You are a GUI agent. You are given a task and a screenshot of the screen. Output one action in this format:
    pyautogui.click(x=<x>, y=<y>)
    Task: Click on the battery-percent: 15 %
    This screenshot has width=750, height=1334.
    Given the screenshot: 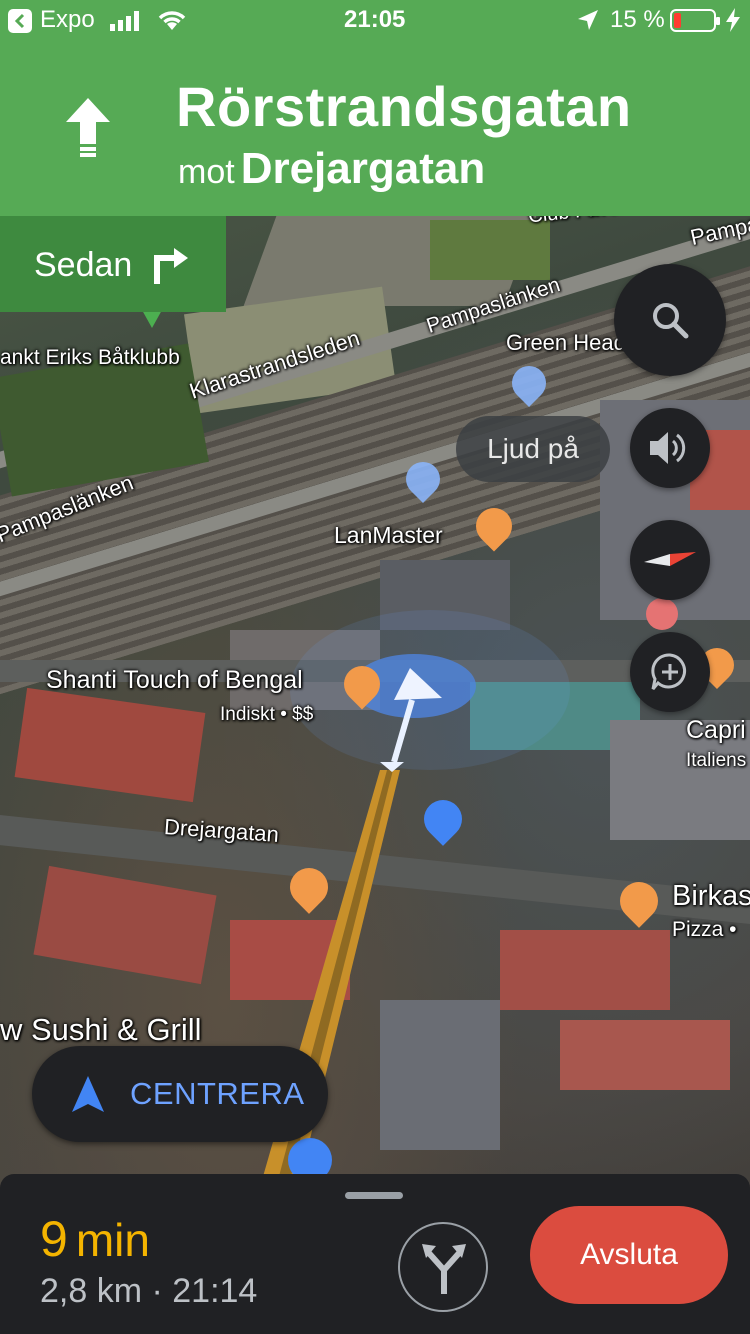 What is the action you would take?
    pyautogui.click(x=637, y=19)
    